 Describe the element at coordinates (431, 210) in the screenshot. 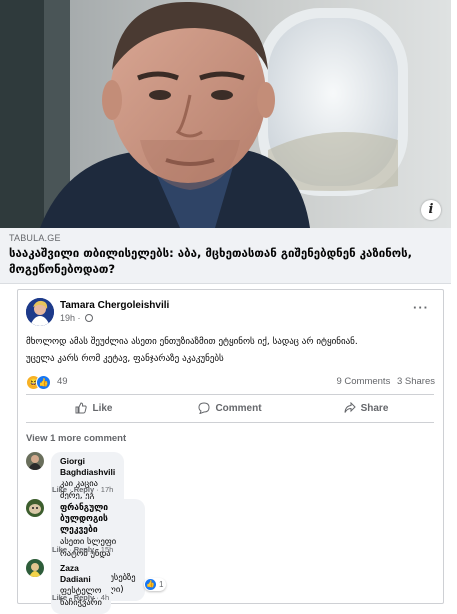

I see `info-icon: i` at that location.